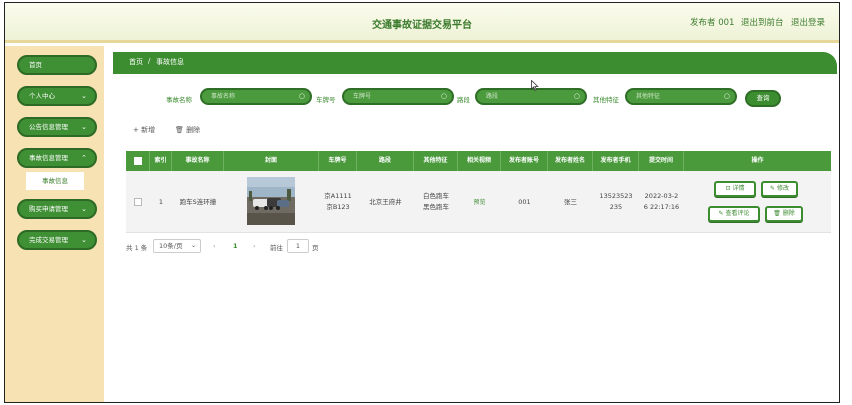  I want to click on cell-account: 001, so click(524, 201).